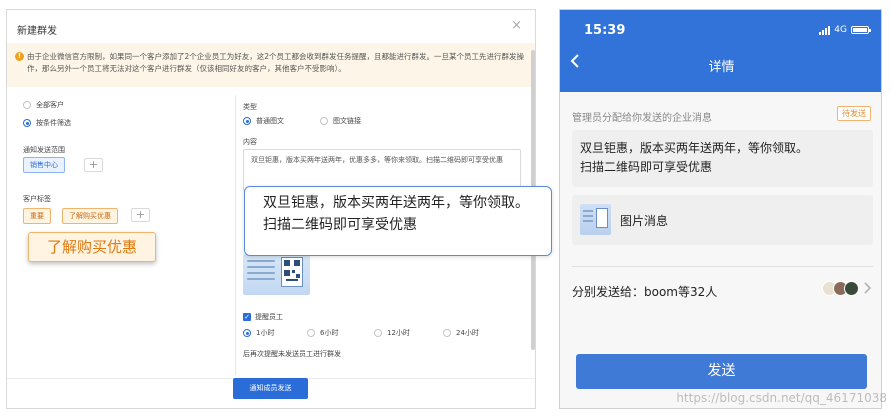 This screenshot has height=418, width=891. What do you see at coordinates (250, 142) in the screenshot?
I see `content-label: 内容` at bounding box center [250, 142].